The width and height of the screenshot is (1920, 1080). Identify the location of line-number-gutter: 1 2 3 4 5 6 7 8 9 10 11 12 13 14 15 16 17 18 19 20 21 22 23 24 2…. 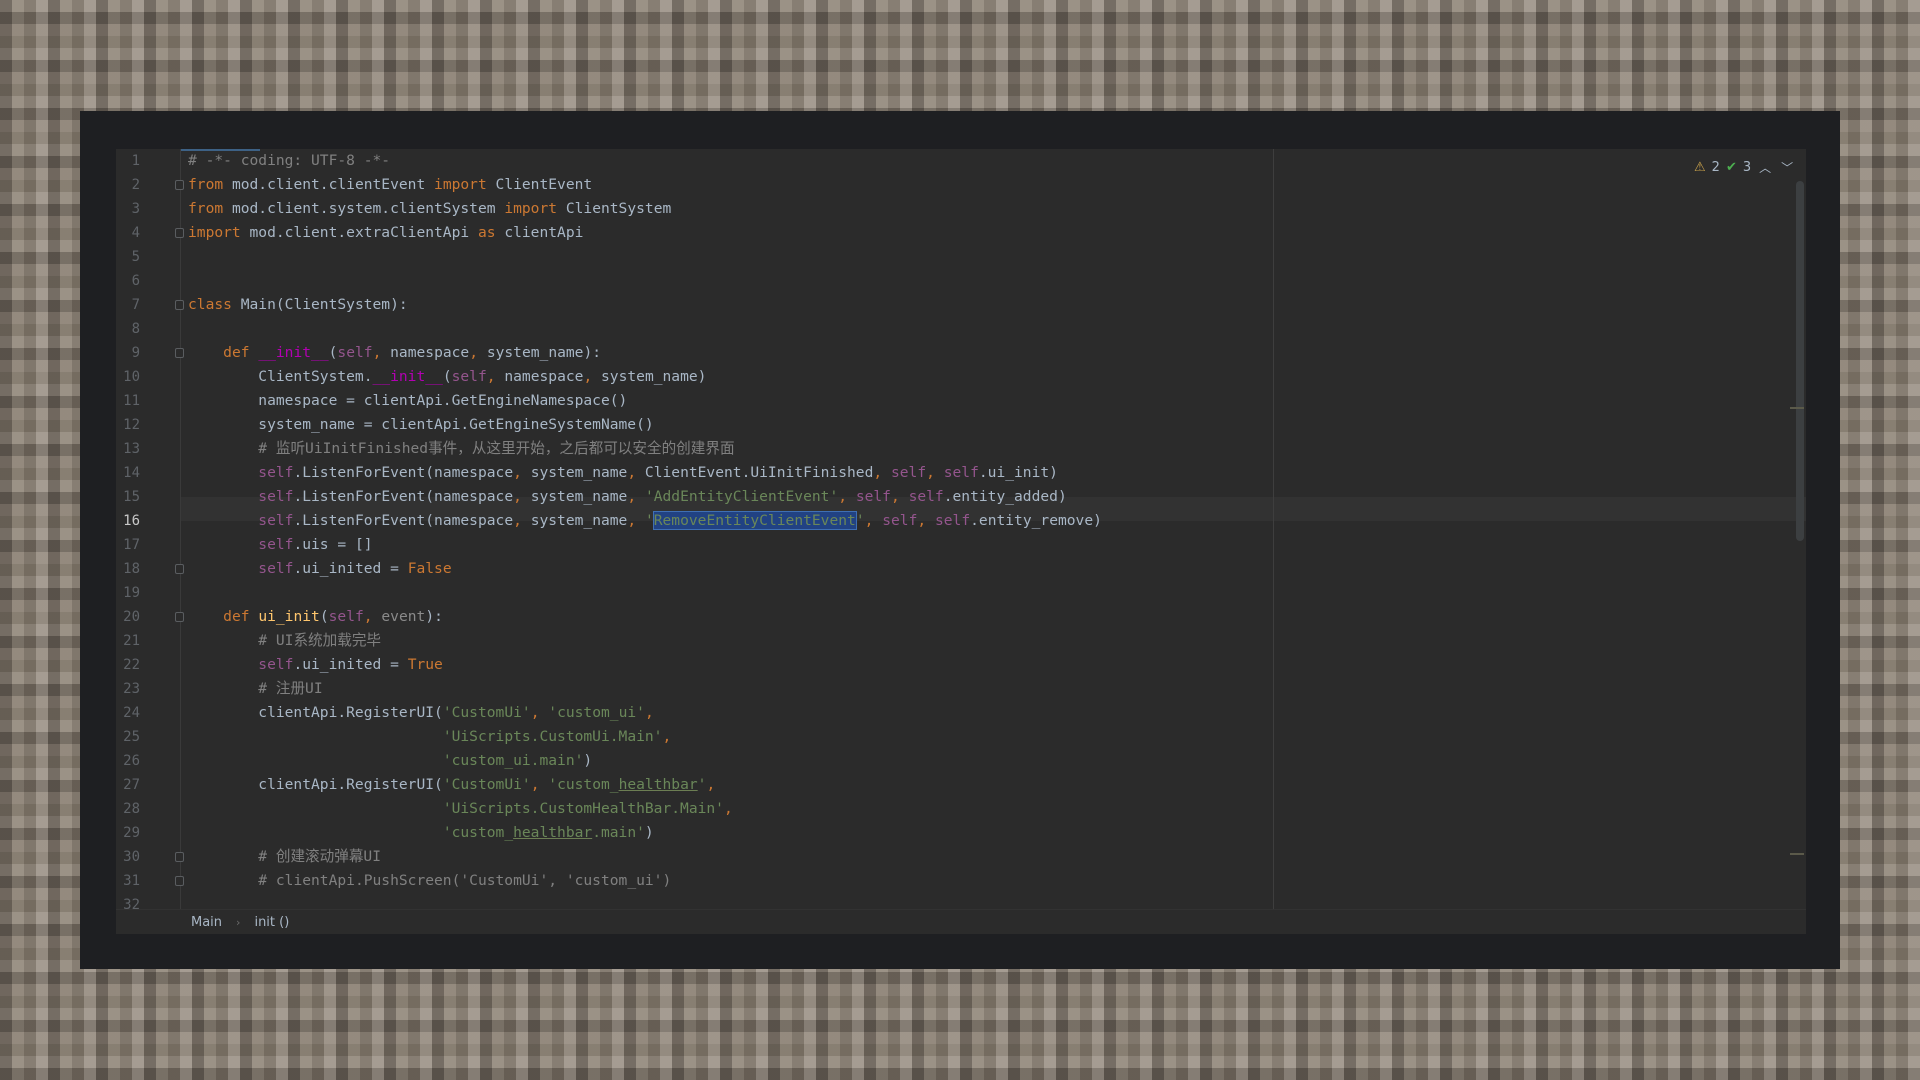
(148, 531).